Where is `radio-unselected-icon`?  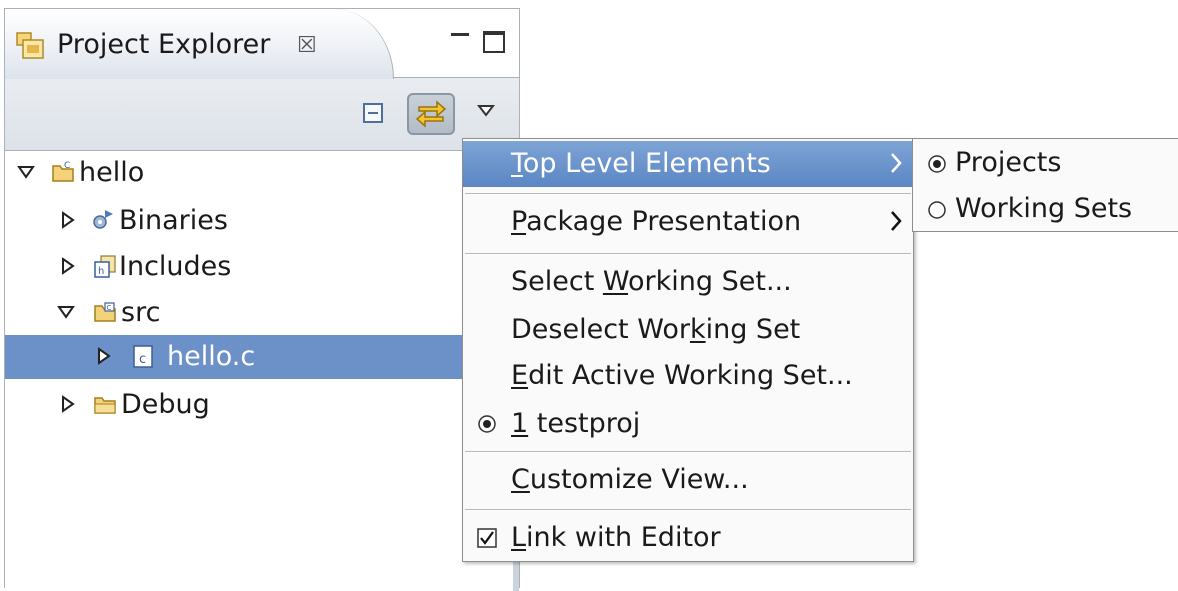
radio-unselected-icon is located at coordinates (937, 210).